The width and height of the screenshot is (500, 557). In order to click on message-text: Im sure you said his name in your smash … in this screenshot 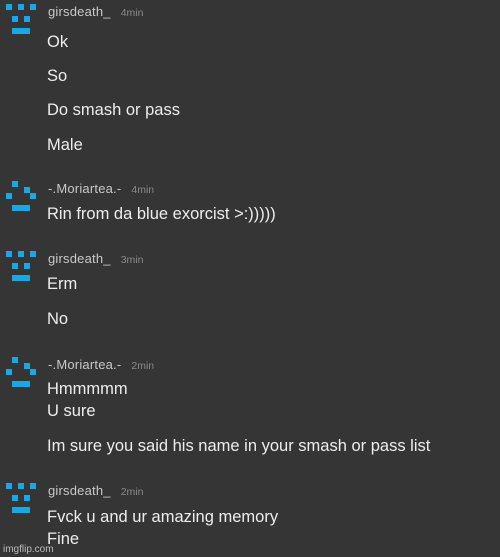, I will do `click(239, 446)`.